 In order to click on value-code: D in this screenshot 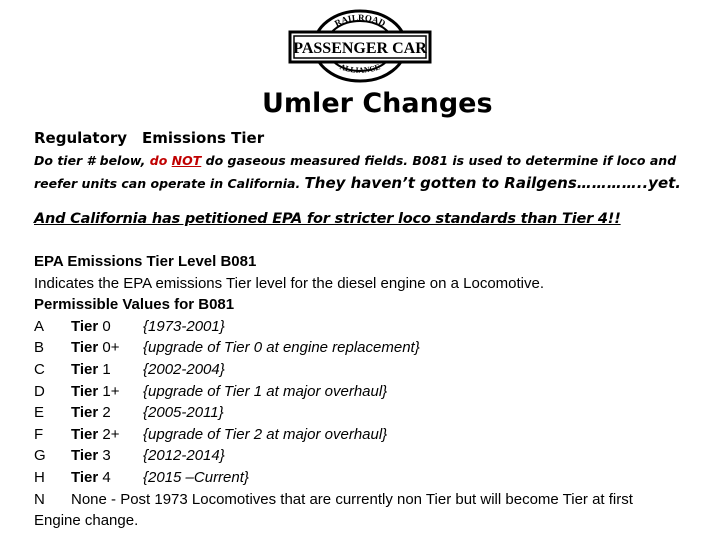, I will do `click(39, 391)`.